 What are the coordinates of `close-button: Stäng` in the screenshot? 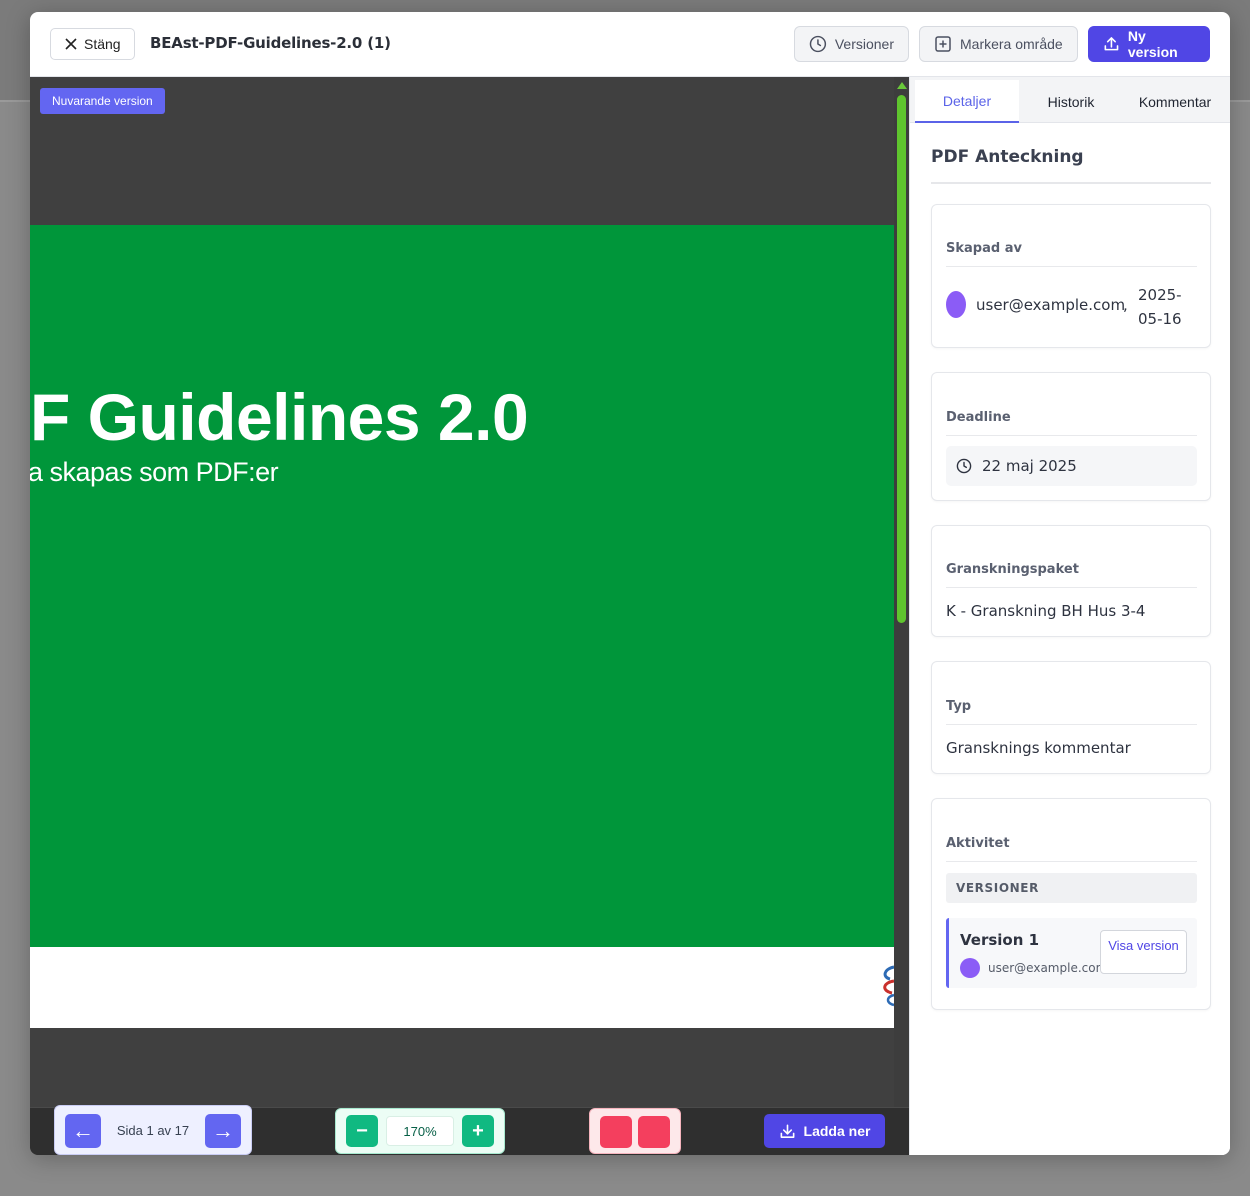 It's located at (92, 44).